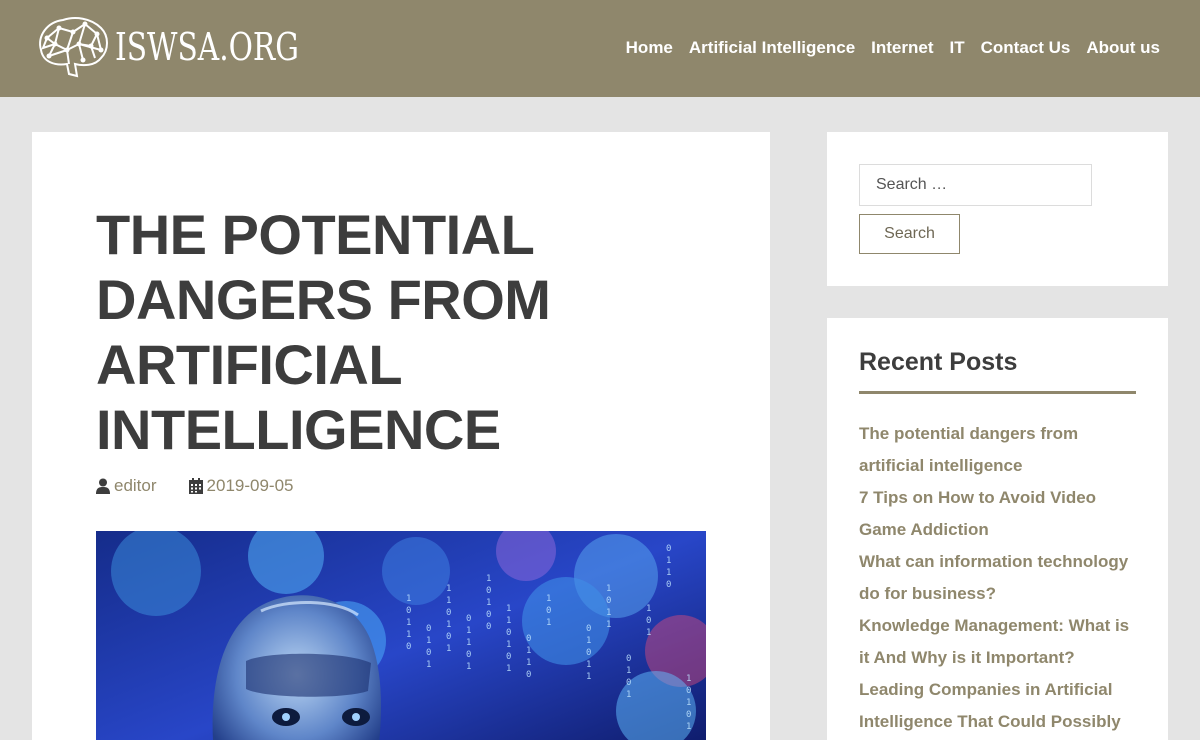 The image size is (1200, 740). Describe the element at coordinates (957, 48) in the screenshot. I see `nav-item-it: IT` at that location.